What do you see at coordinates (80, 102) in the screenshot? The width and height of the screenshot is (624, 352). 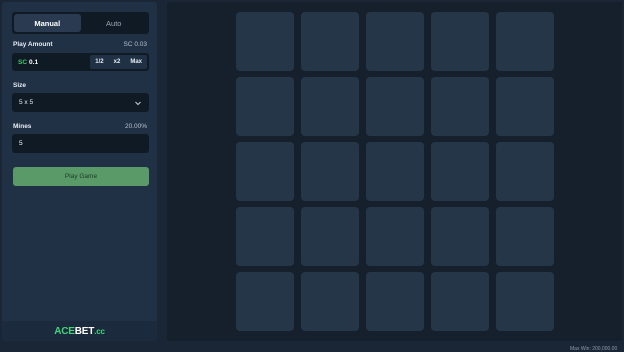 I see `size-select: 5 x 5` at bounding box center [80, 102].